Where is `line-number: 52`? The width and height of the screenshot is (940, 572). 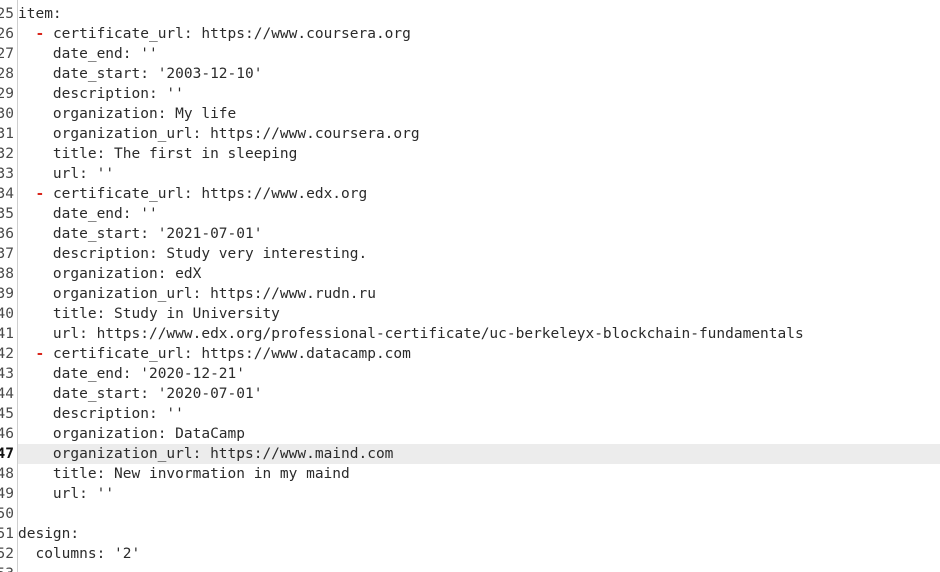
line-number: 52 is located at coordinates (7, 554).